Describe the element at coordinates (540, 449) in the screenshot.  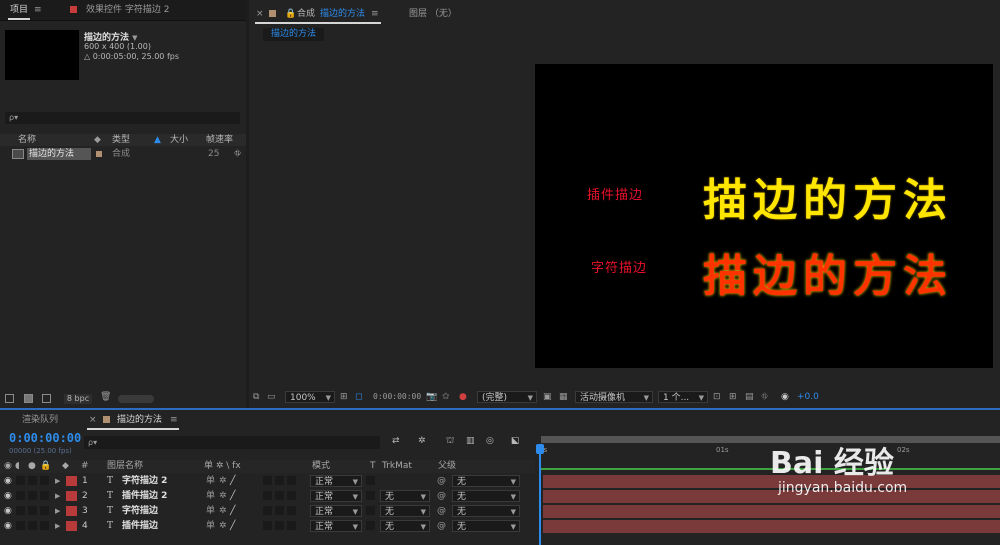
I see `playhead-handle` at that location.